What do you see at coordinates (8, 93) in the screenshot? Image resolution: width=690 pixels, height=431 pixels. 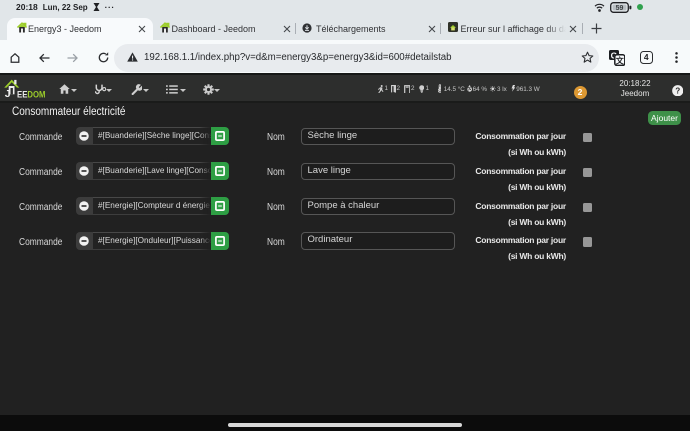 I see `svg-text: J` at bounding box center [8, 93].